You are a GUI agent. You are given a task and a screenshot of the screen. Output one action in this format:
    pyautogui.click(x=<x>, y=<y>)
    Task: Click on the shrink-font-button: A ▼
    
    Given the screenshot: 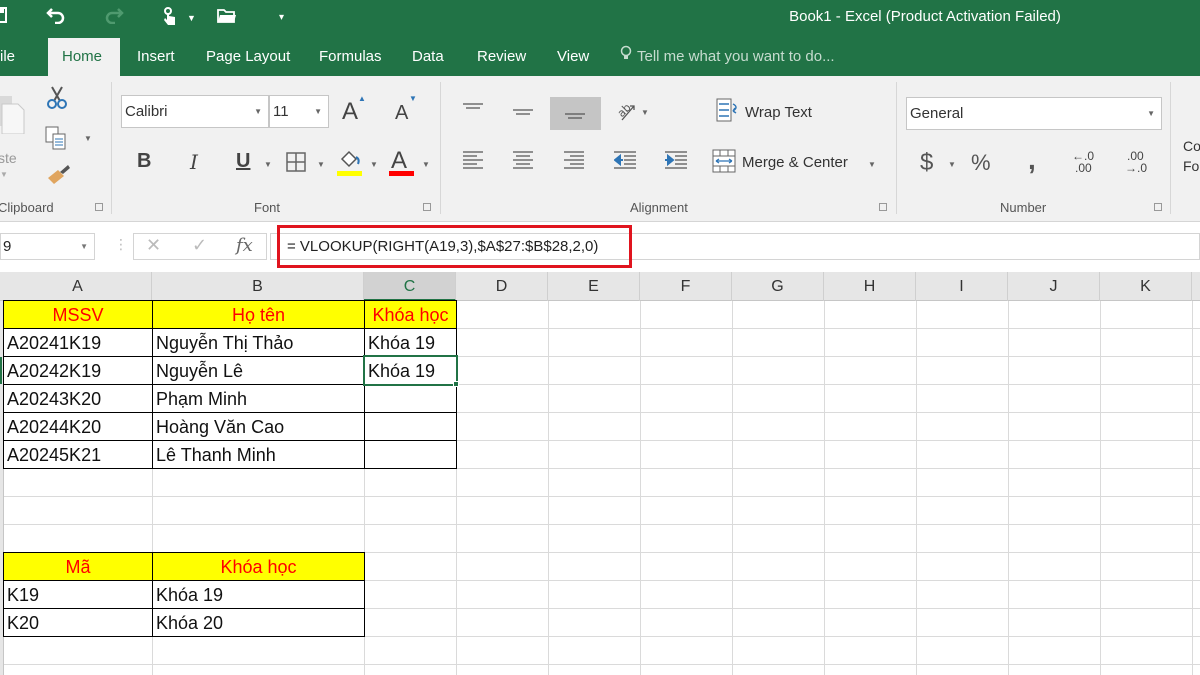 What is the action you would take?
    pyautogui.click(x=406, y=109)
    